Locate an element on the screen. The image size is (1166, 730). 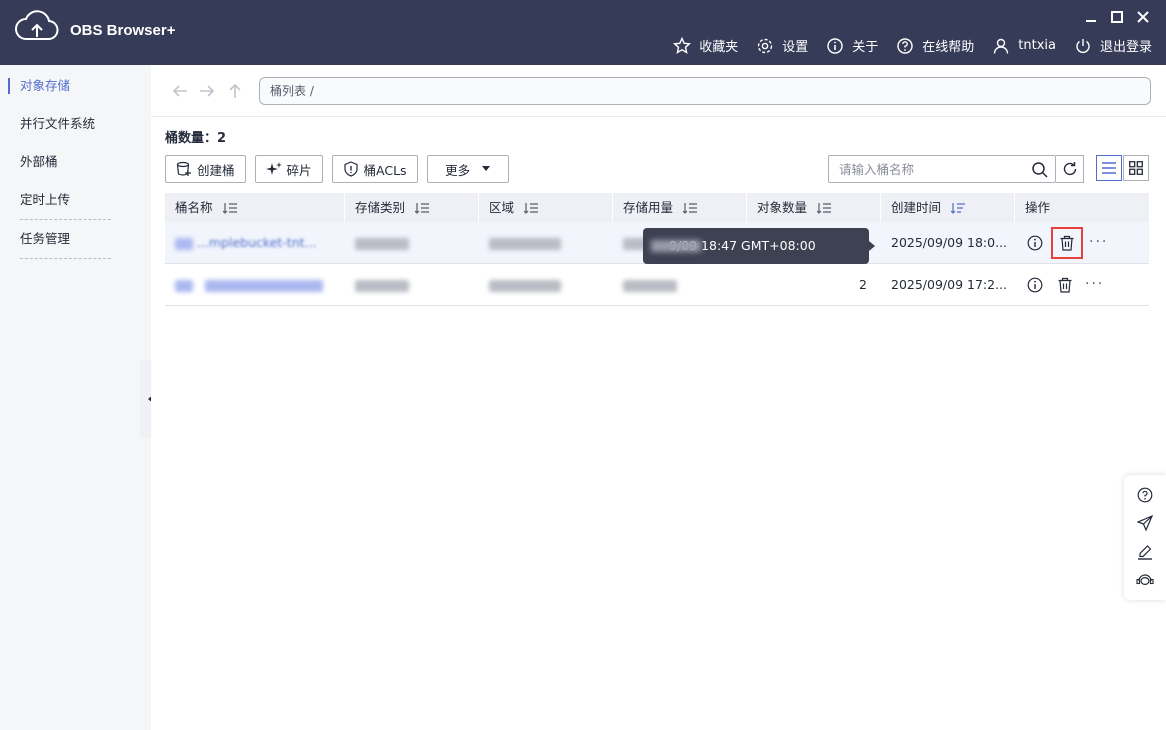
arrow-right-icon is located at coordinates (207, 91).